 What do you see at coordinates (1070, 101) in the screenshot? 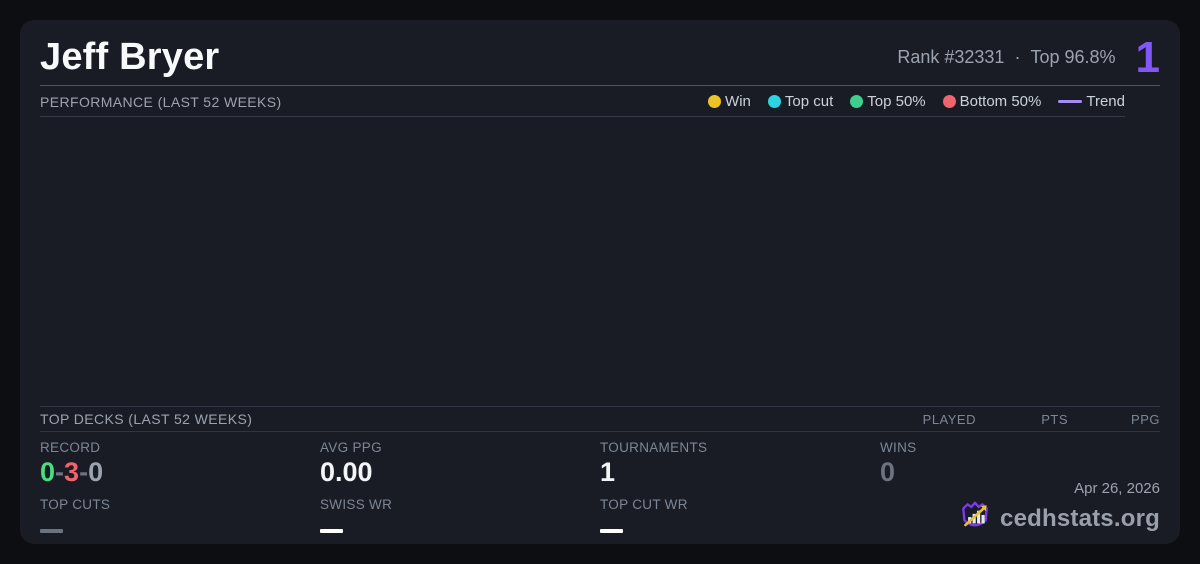
I see `trend-line-icon` at bounding box center [1070, 101].